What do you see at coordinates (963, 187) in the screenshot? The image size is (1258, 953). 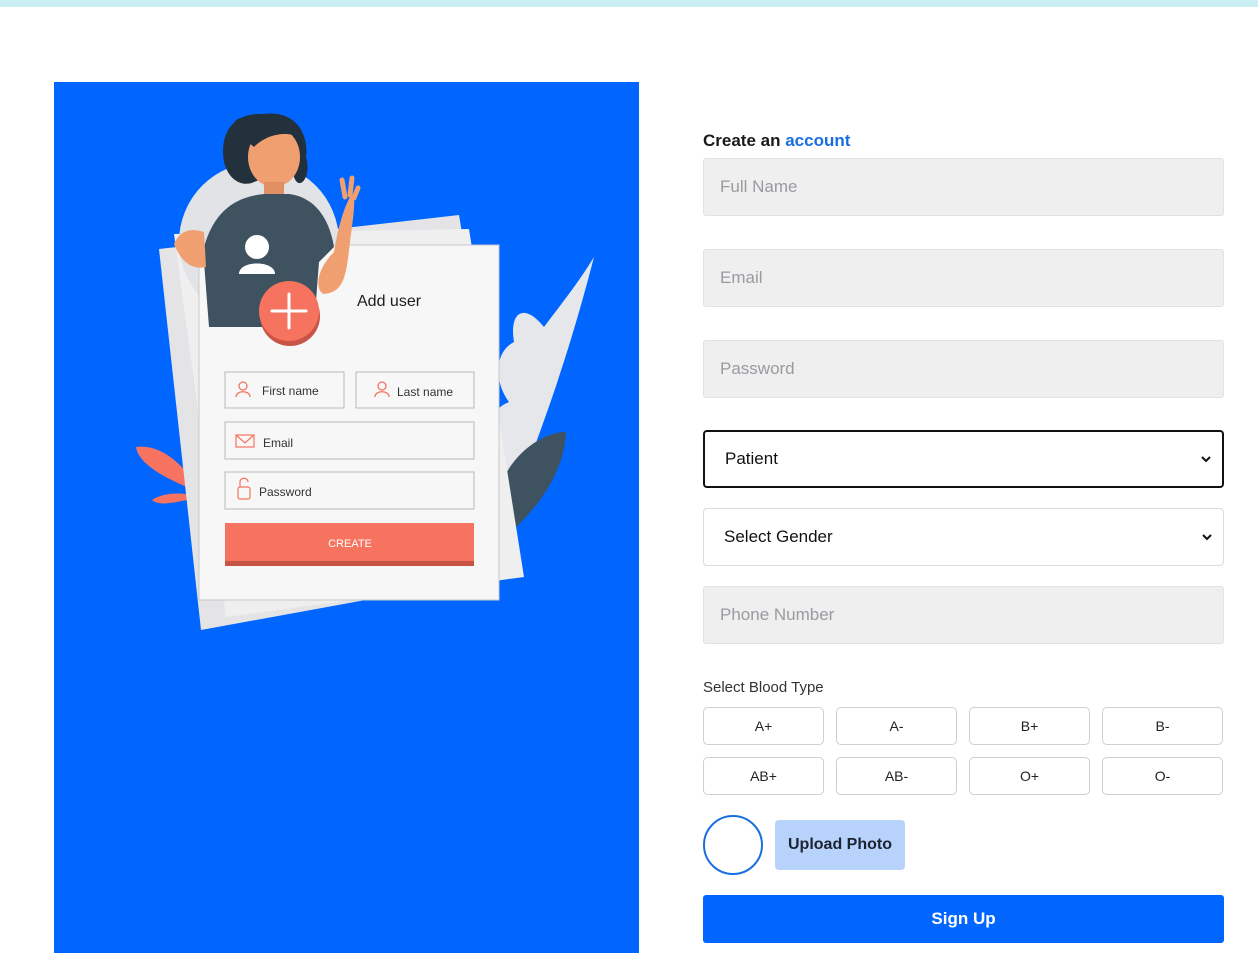 I see `full-name-input` at bounding box center [963, 187].